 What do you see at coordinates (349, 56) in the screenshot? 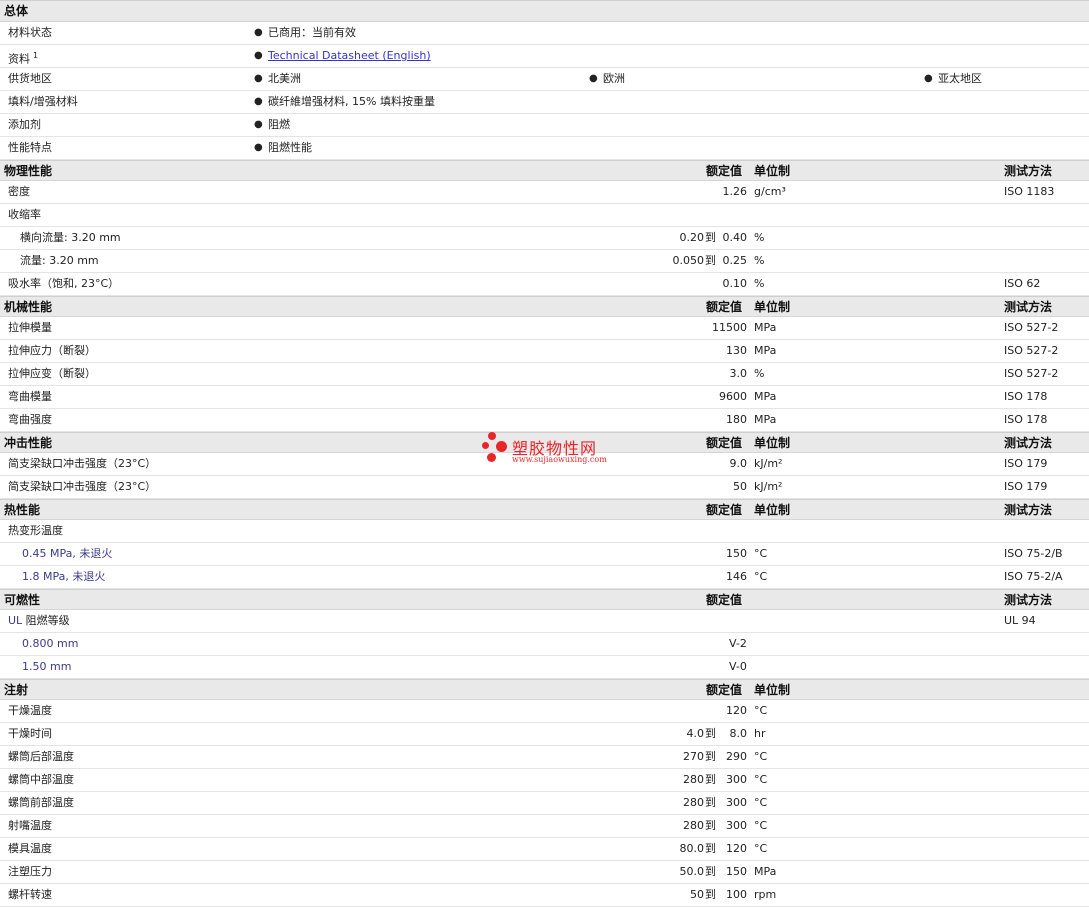
I see `datasheet-link: Technical Datasheet (English)` at bounding box center [349, 56].